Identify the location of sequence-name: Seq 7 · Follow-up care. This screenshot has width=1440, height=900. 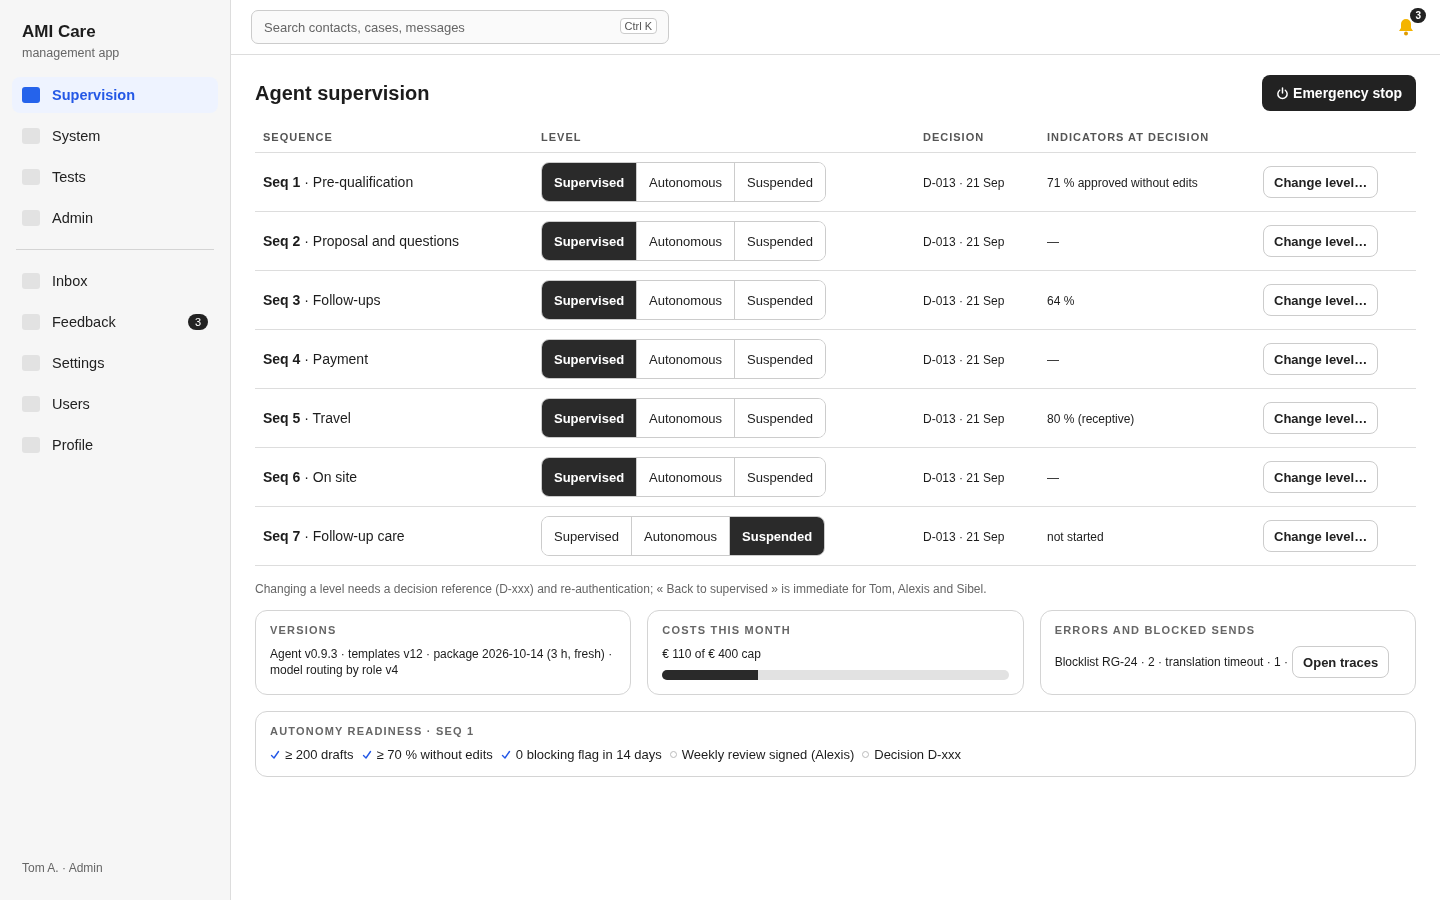
(334, 536).